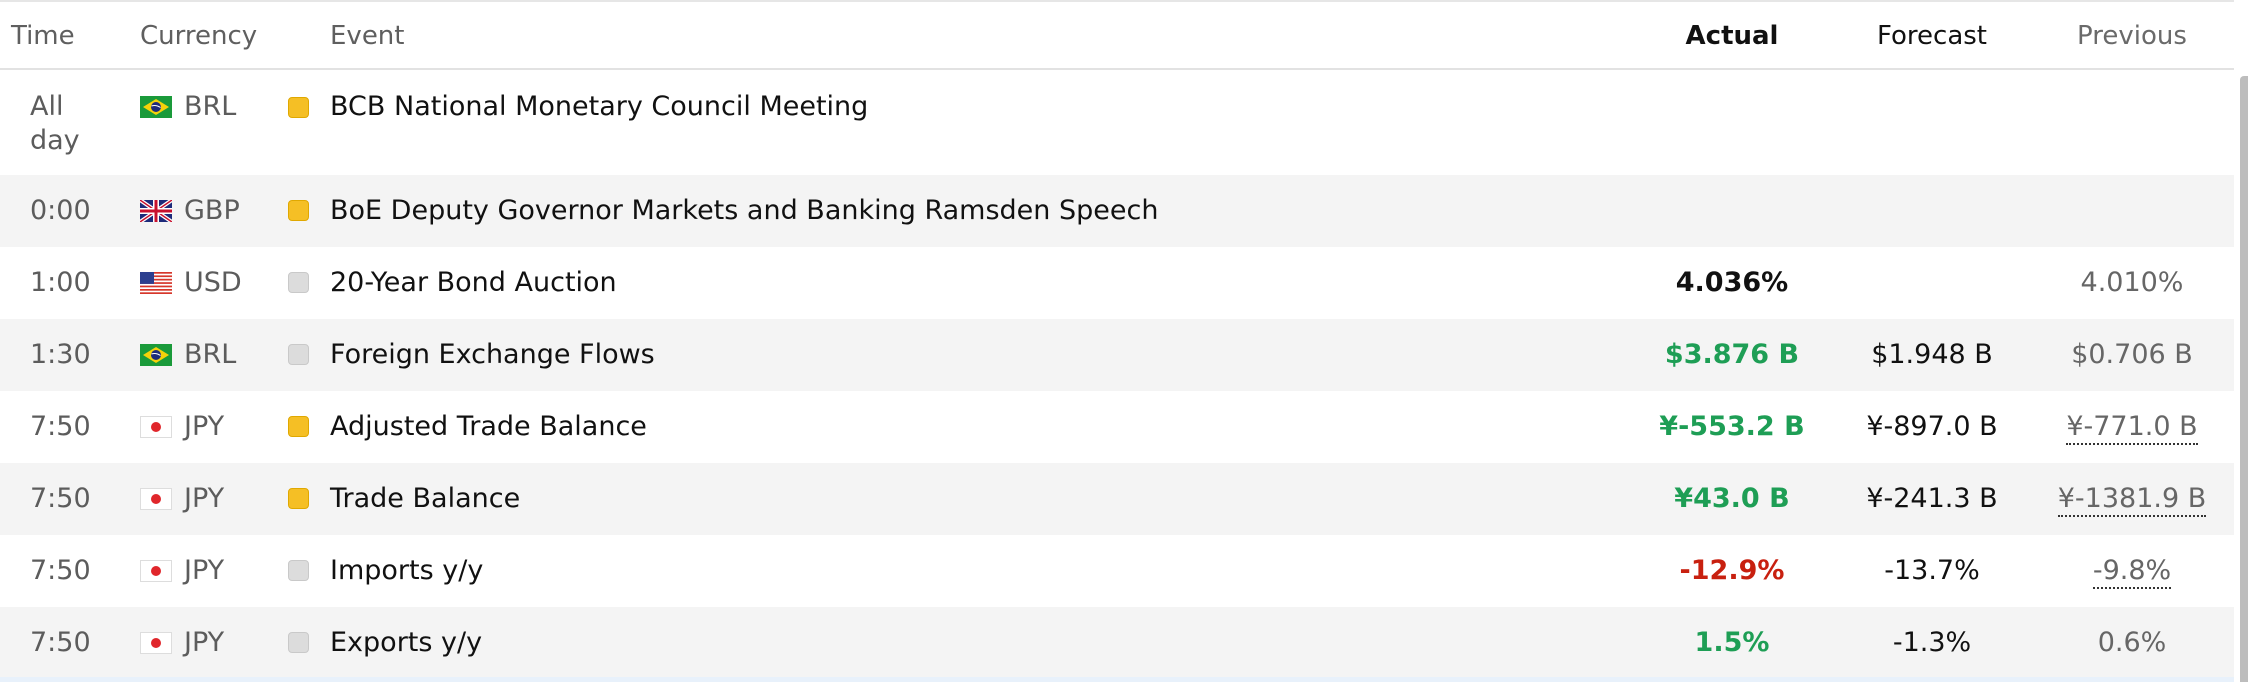 This screenshot has height=682, width=2248. What do you see at coordinates (2132, 282) in the screenshot?
I see `previous-value: 4.010%` at bounding box center [2132, 282].